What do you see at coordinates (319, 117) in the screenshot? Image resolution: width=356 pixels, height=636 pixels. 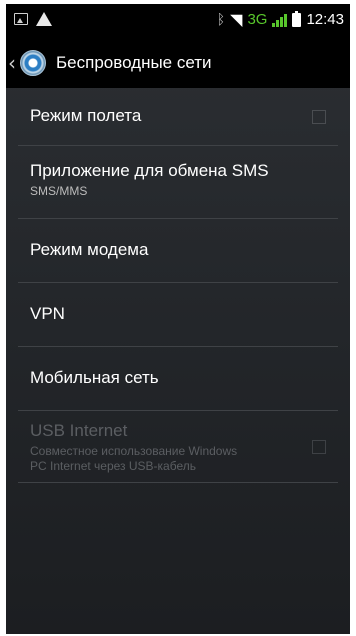 I see `airplane-mode-checkbox` at bounding box center [319, 117].